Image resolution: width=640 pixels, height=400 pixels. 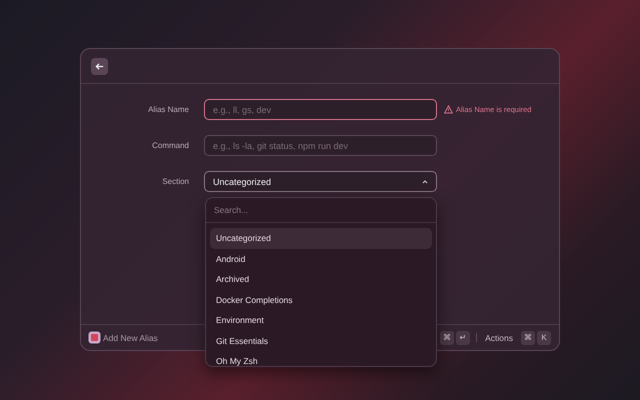 What do you see at coordinates (544, 337) in the screenshot?
I see `shortcut-key: K` at bounding box center [544, 337].